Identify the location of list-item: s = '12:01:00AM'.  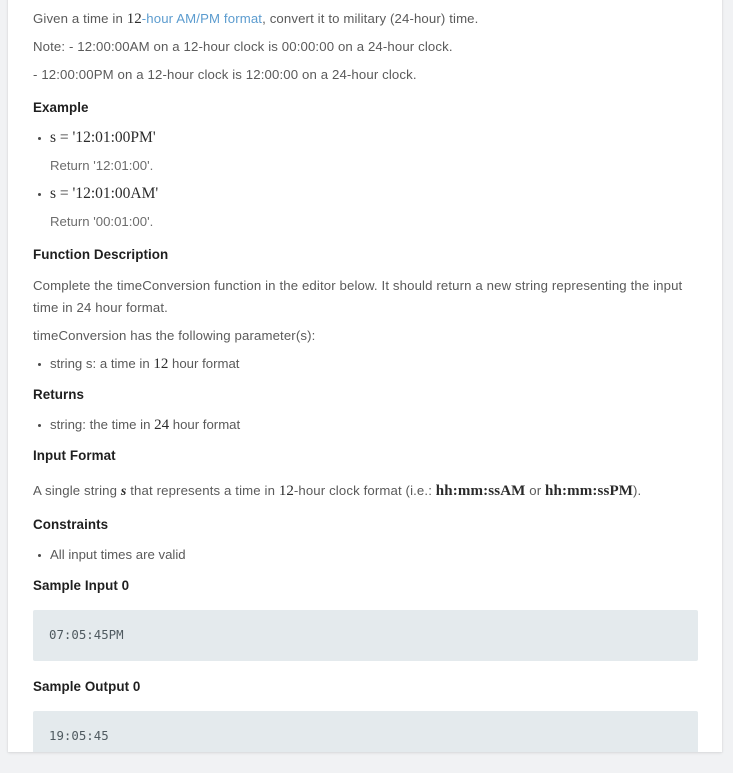
(368, 194).